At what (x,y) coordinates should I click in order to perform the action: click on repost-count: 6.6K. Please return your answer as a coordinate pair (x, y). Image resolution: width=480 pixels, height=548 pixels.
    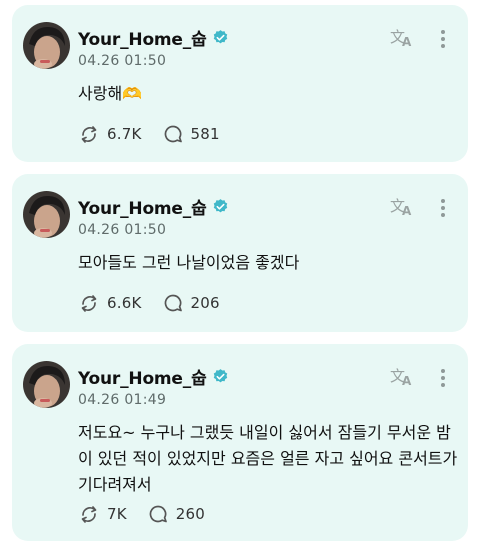
    Looking at the image, I should click on (124, 303).